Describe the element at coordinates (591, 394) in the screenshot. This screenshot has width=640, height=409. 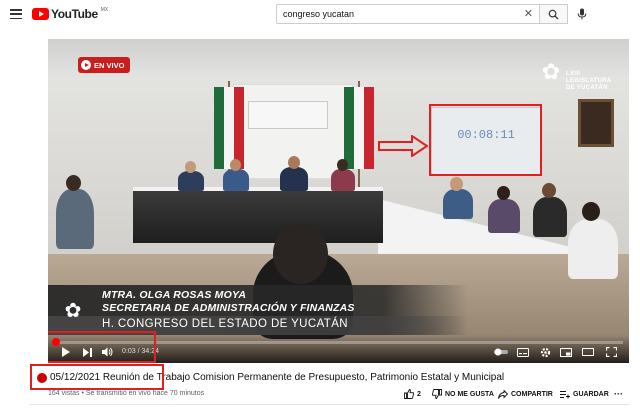
I see `save-label: GUARDAR` at that location.